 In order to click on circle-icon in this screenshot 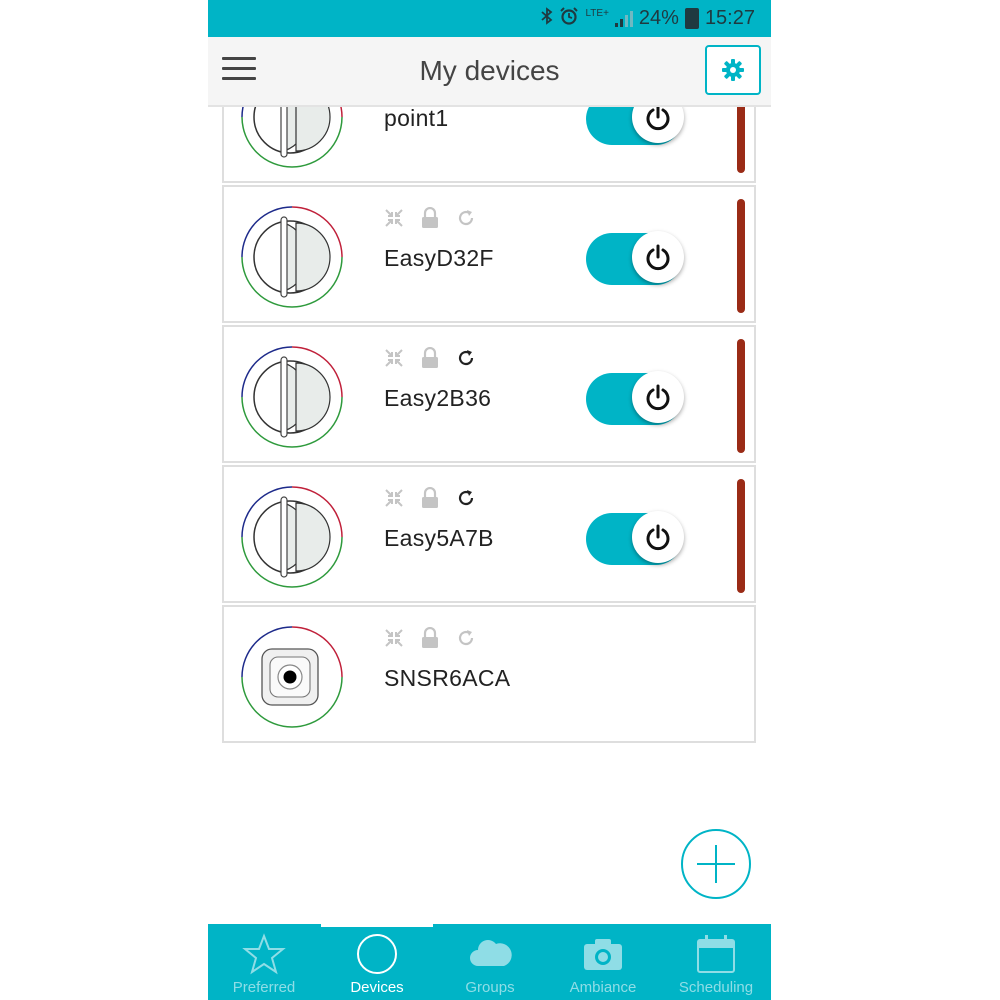, I will do `click(377, 954)`.